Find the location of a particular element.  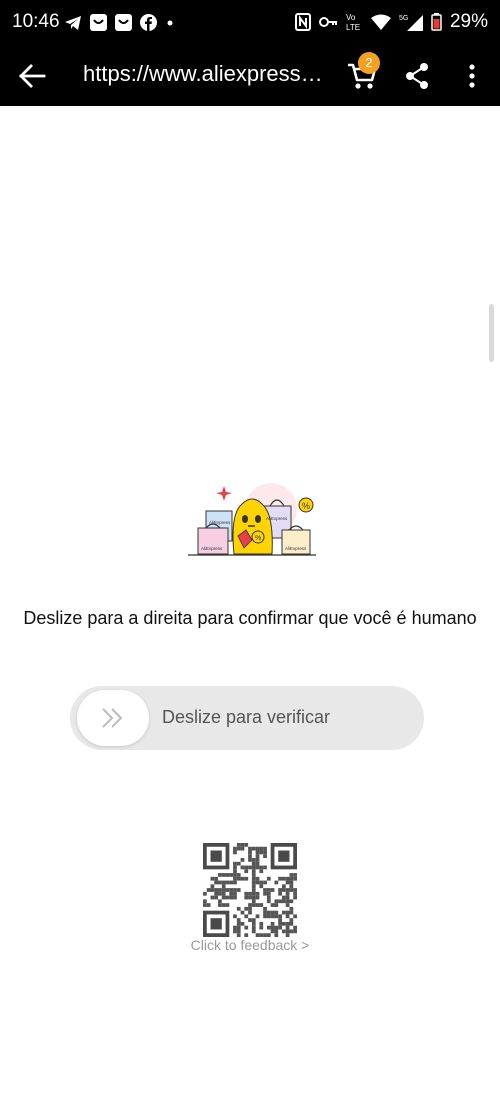

slider-handle is located at coordinates (113, 718).